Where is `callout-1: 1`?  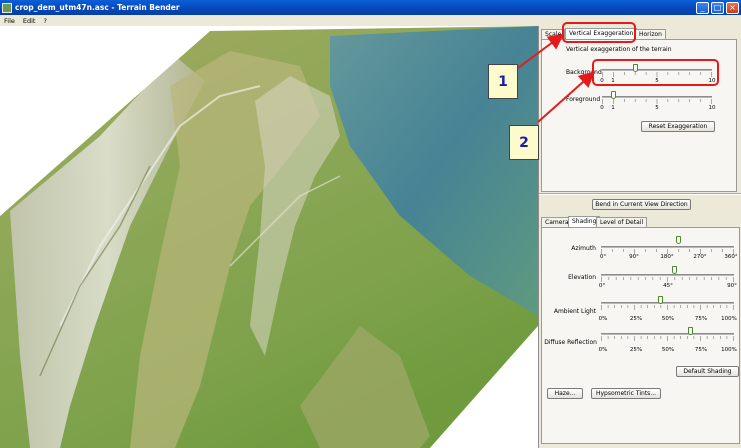 callout-1: 1 is located at coordinates (503, 81).